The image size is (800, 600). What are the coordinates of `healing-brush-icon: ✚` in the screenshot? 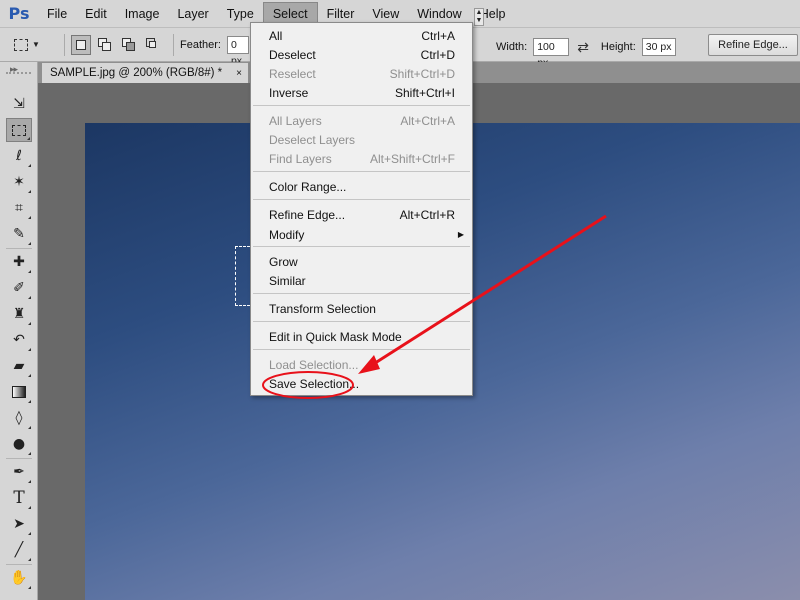 It's located at (19, 262).